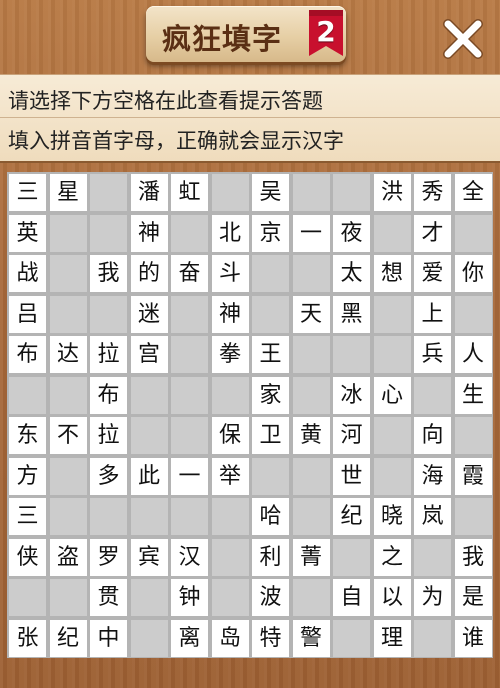  What do you see at coordinates (230, 638) in the screenshot?
I see `grid-cell: 岛` at bounding box center [230, 638].